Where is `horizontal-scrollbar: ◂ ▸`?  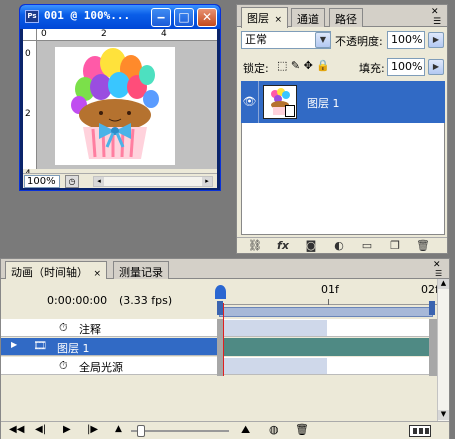 horizontal-scrollbar: ◂ ▸ is located at coordinates (153, 181).